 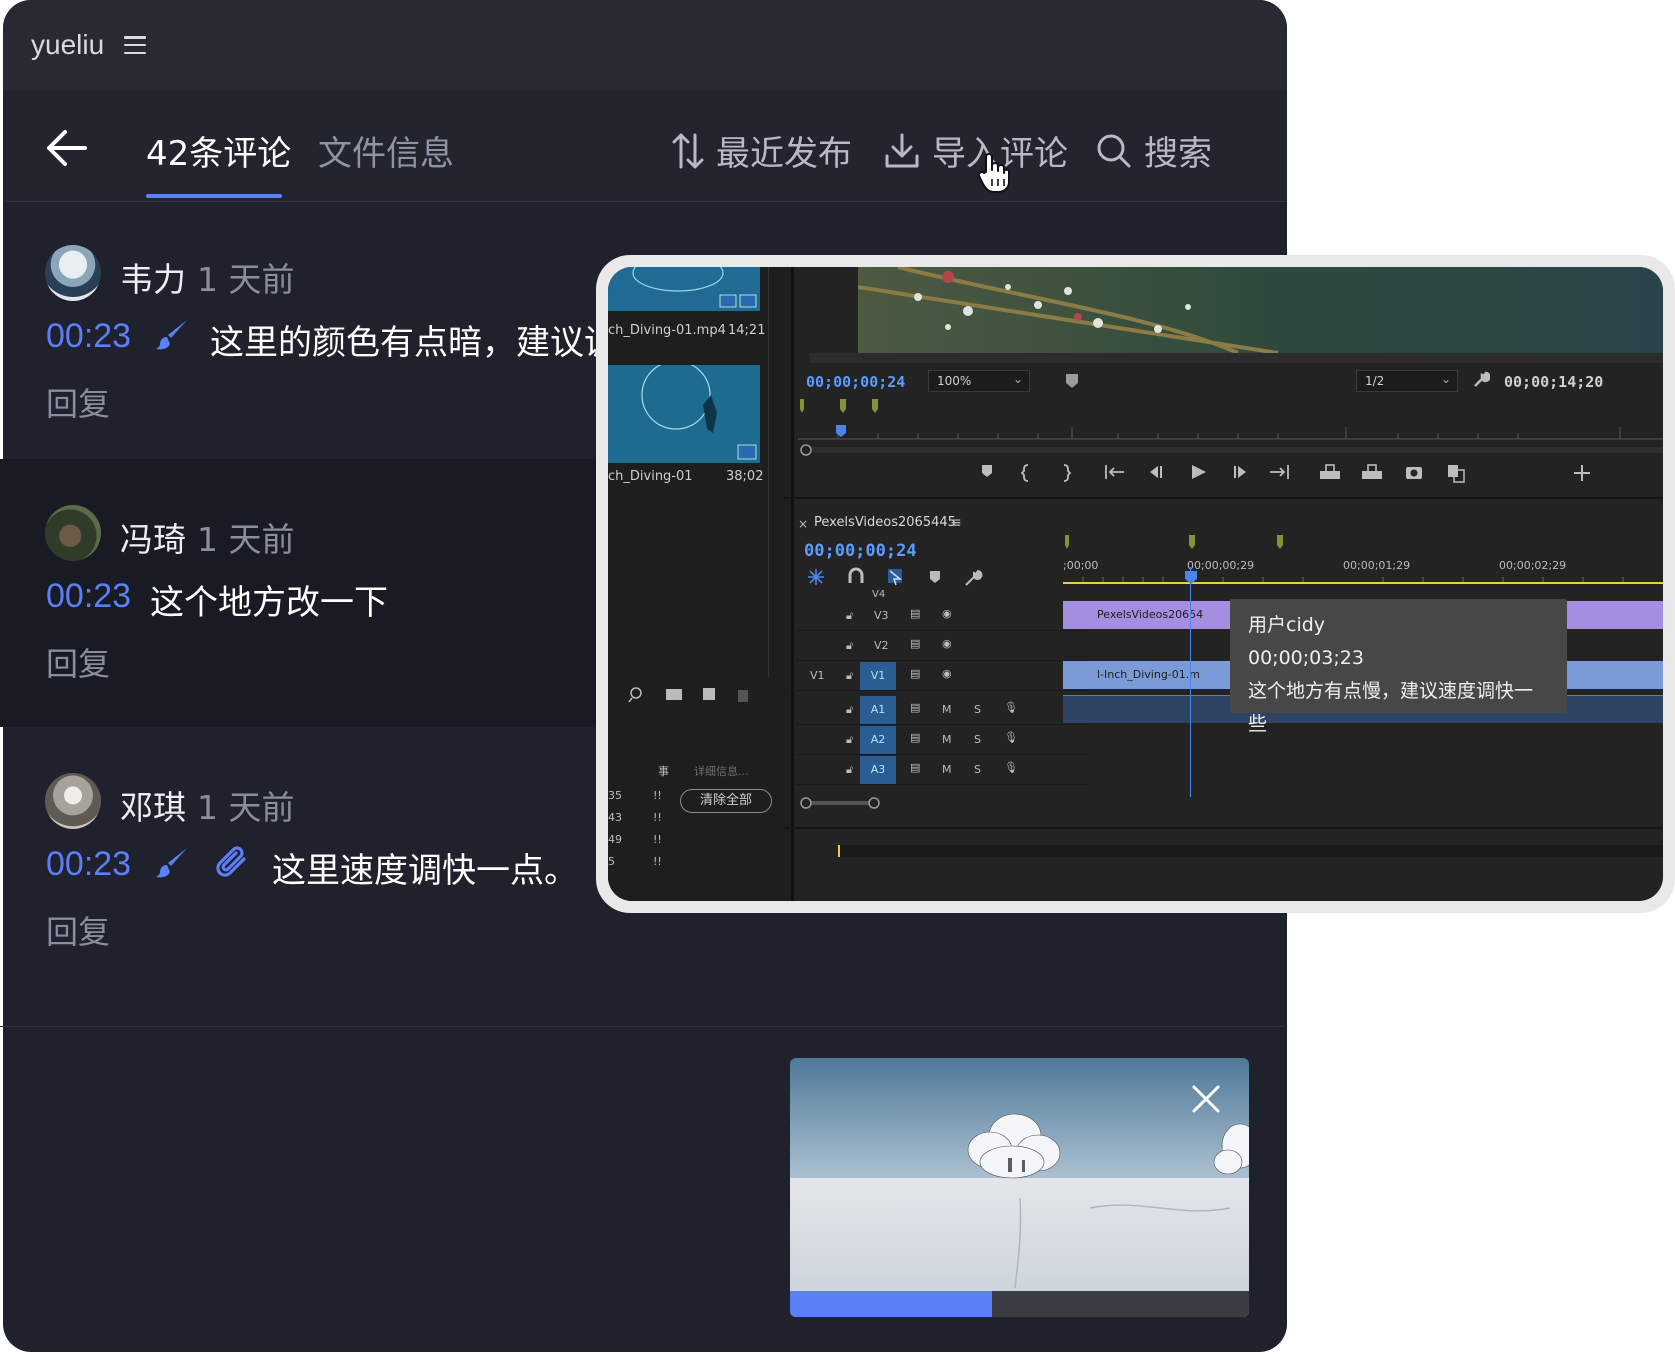 I want to click on ruler-label: 00;00;01;29, so click(x=1377, y=565).